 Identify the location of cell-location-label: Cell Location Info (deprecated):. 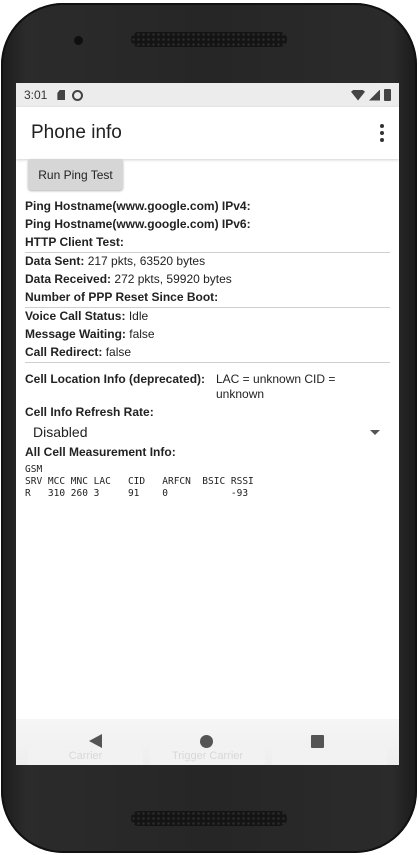
(115, 379).